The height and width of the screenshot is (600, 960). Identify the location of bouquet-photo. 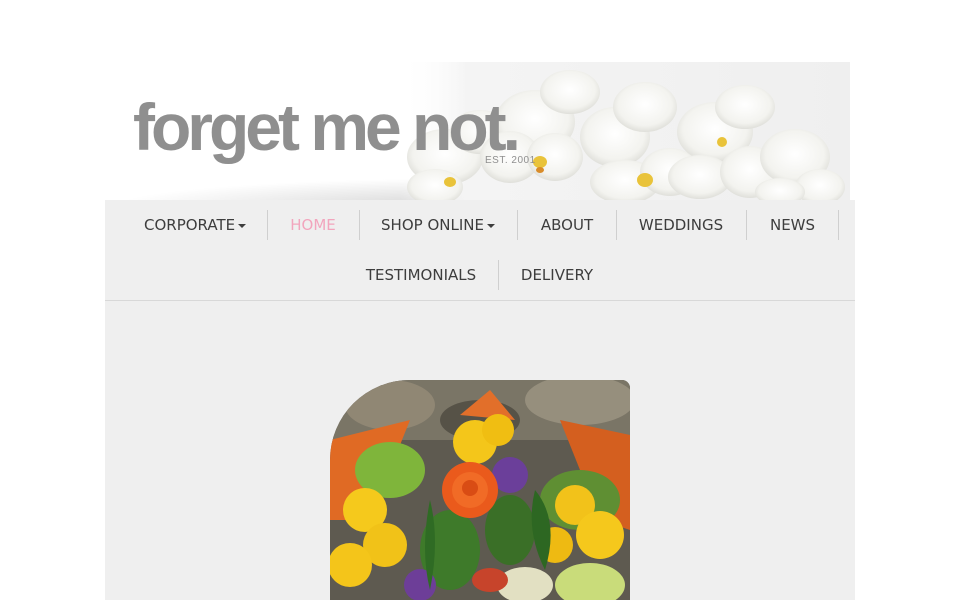
(480, 490).